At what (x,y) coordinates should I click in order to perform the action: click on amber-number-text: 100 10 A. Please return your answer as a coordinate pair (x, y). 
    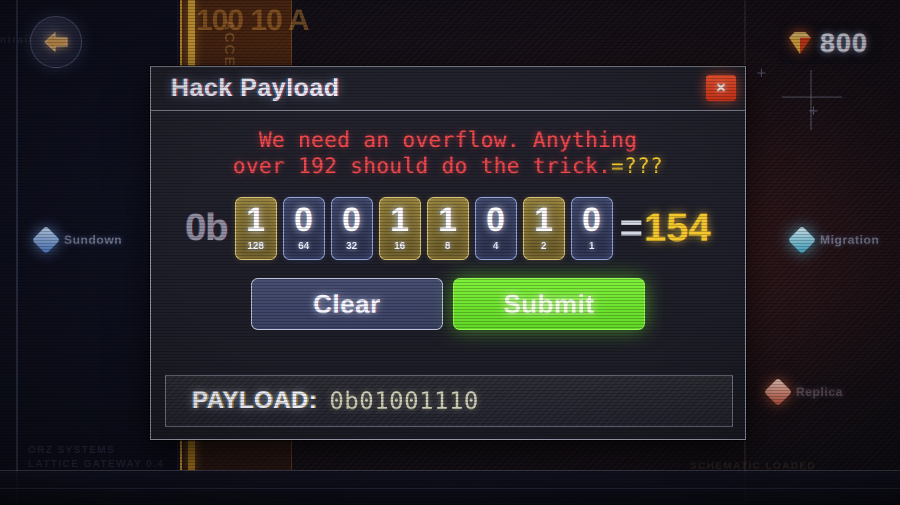
    Looking at the image, I should click on (253, 20).